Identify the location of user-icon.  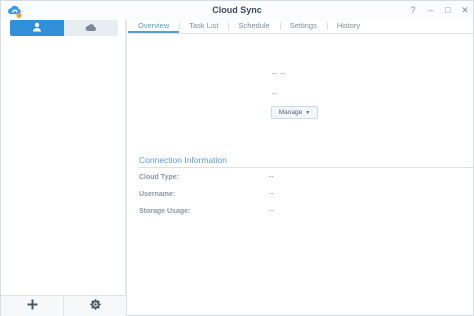
(37, 28).